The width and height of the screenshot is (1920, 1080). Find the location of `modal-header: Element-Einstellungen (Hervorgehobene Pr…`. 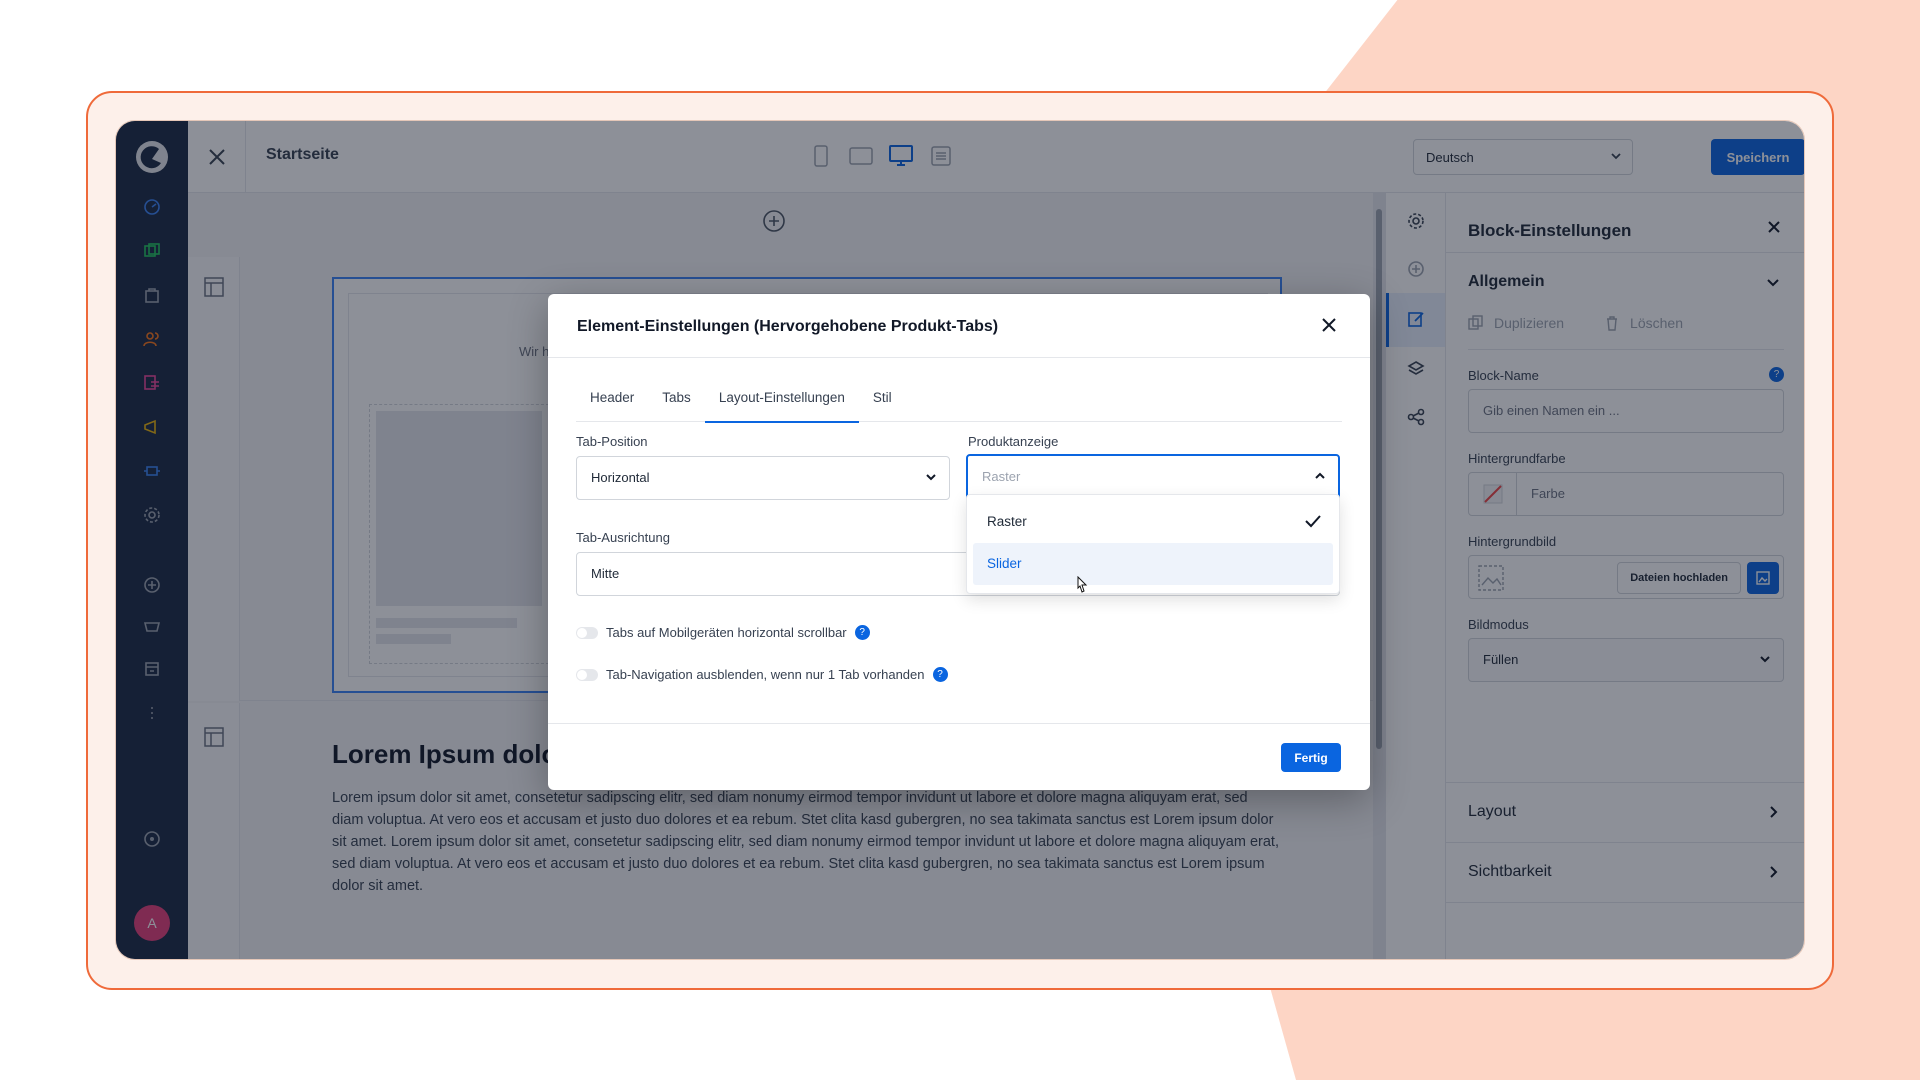

modal-header: Element-Einstellungen (Hervorgehobene Pr… is located at coordinates (959, 326).